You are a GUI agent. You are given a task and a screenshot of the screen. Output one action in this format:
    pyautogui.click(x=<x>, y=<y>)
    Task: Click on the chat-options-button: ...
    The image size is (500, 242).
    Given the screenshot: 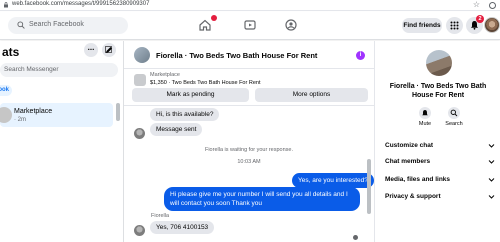 What is the action you would take?
    pyautogui.click(x=91, y=50)
    